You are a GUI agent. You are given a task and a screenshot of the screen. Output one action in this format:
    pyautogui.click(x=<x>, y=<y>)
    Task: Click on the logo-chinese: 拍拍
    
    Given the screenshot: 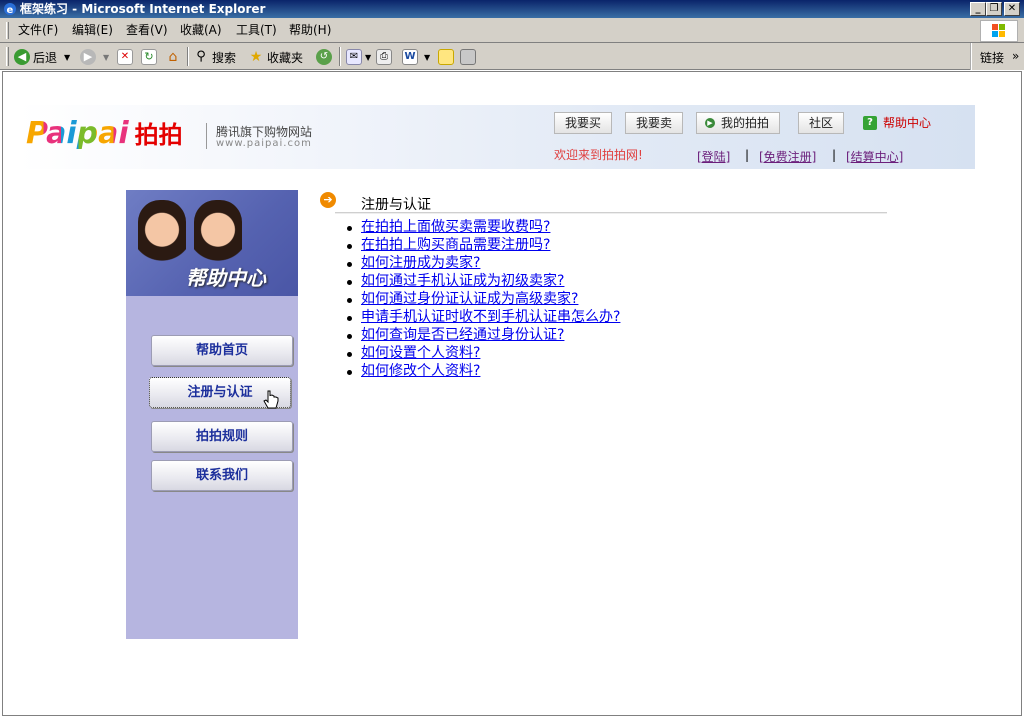 What is the action you would take?
    pyautogui.click(x=158, y=135)
    